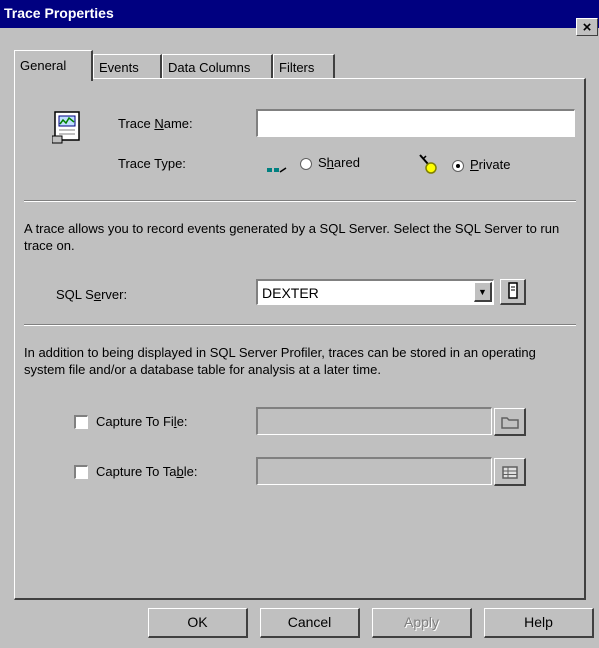 The height and width of the screenshot is (648, 599). I want to click on capture-table-browse-button, so click(510, 472).